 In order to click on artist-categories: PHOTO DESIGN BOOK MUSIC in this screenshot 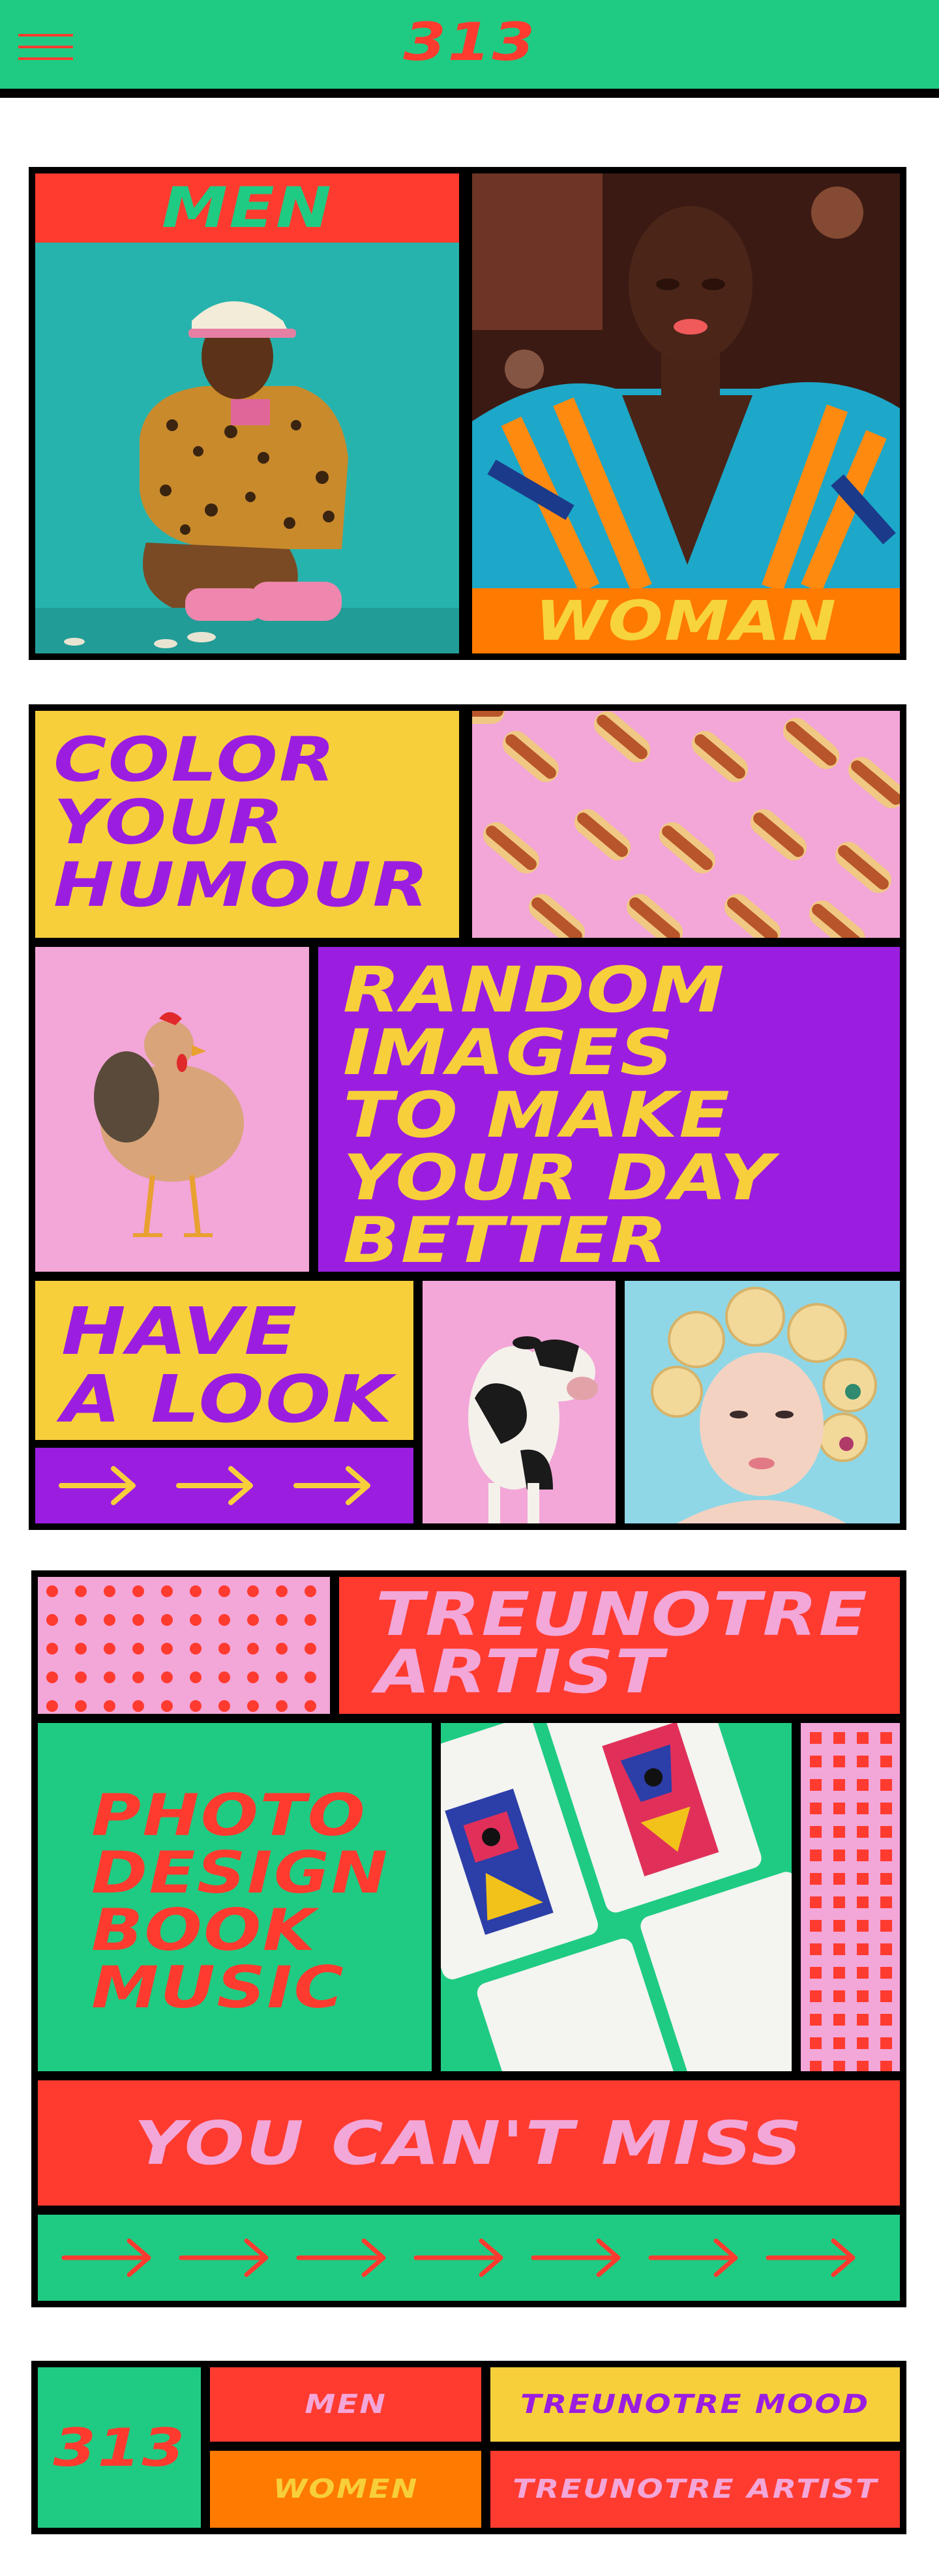, I will do `click(235, 1897)`.